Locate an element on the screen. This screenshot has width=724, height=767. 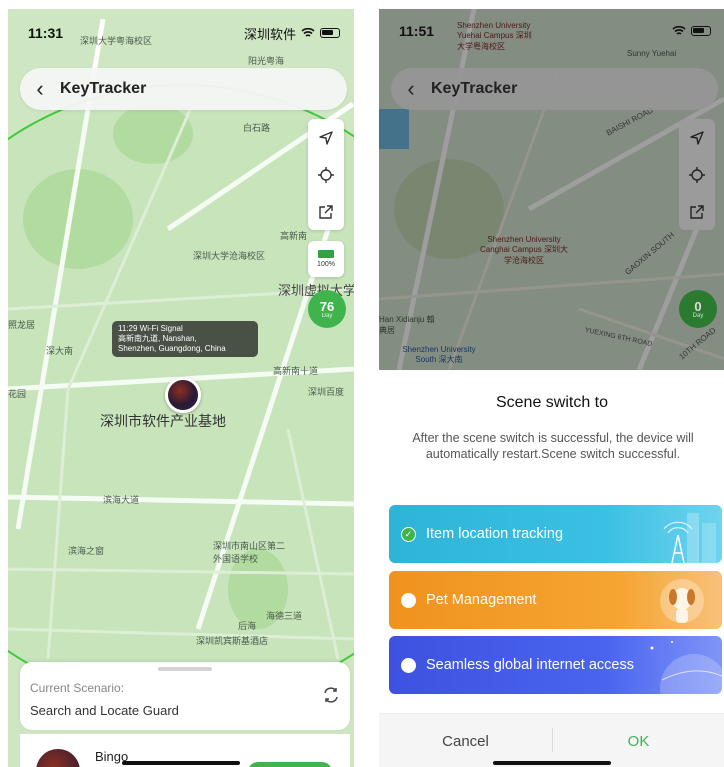
current-scenario-value: Search and Locate Guard is located at coordinates (104, 710).